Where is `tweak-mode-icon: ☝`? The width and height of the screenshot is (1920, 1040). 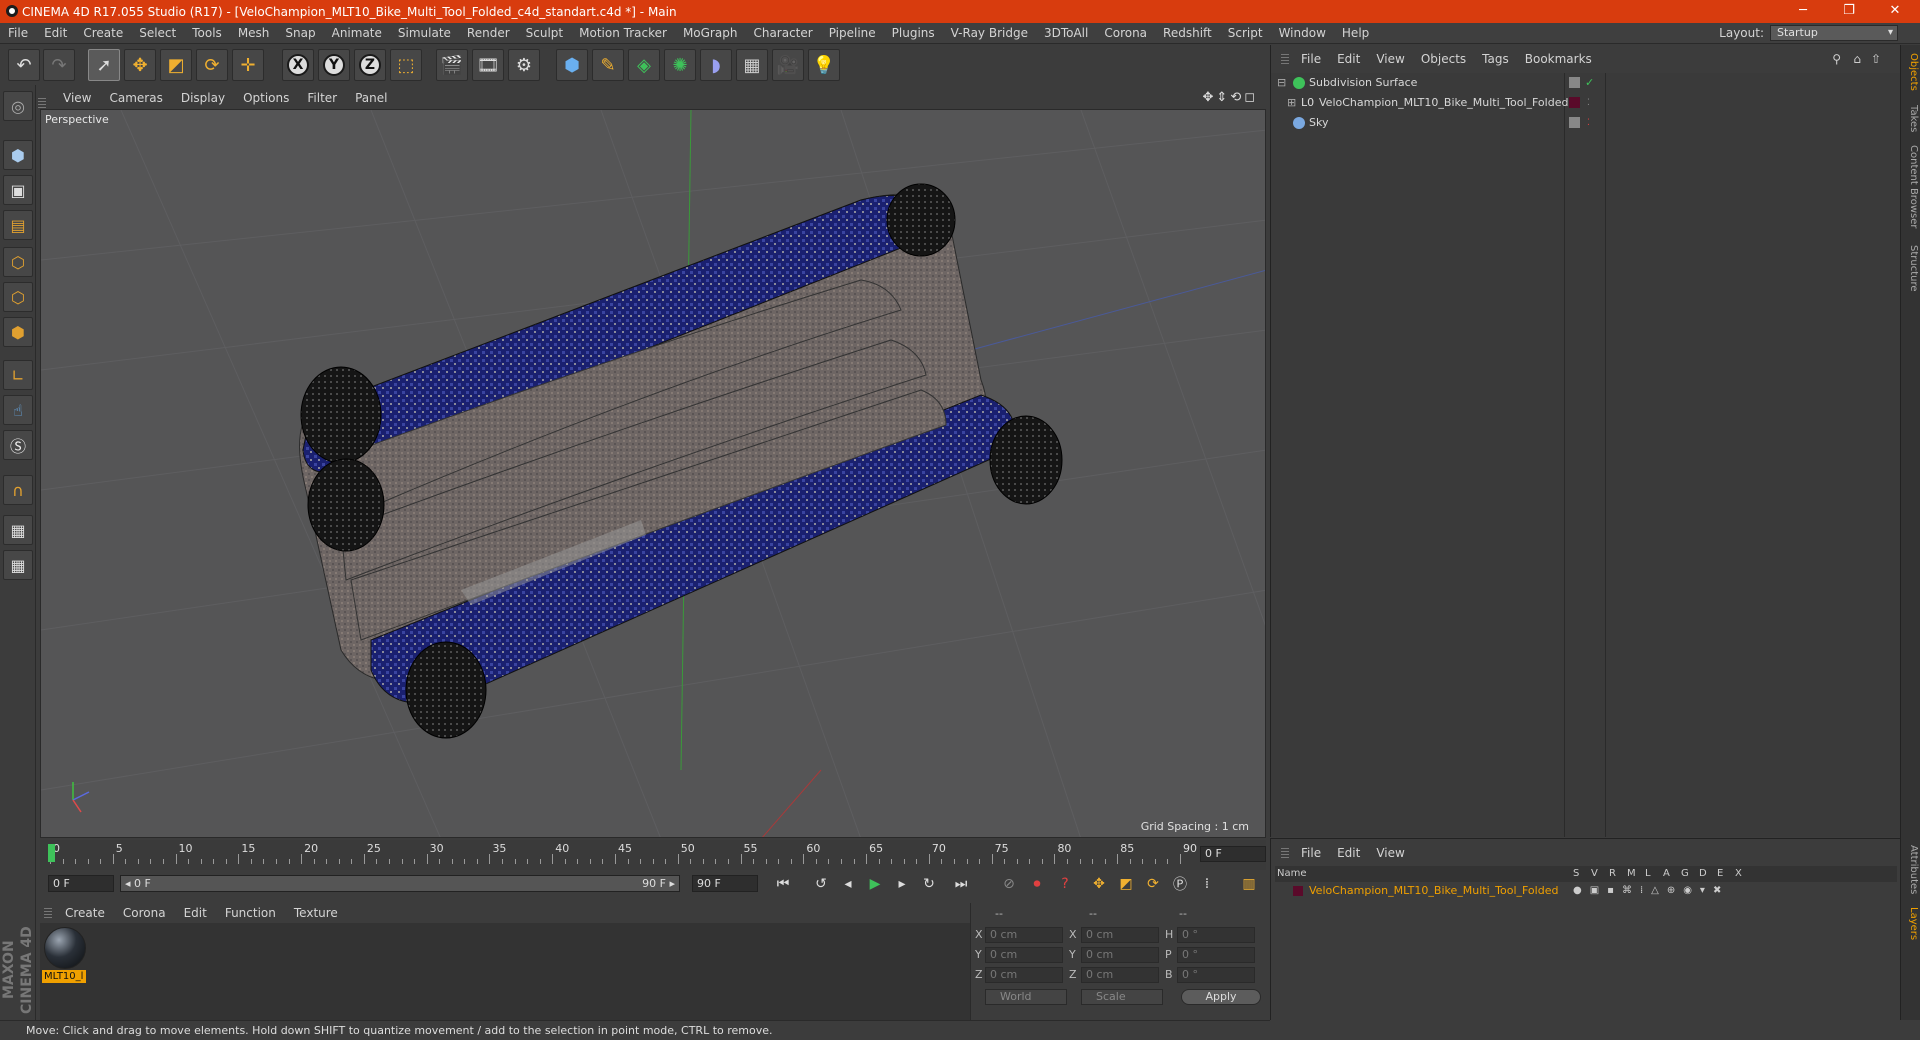 tweak-mode-icon: ☝ is located at coordinates (18, 410).